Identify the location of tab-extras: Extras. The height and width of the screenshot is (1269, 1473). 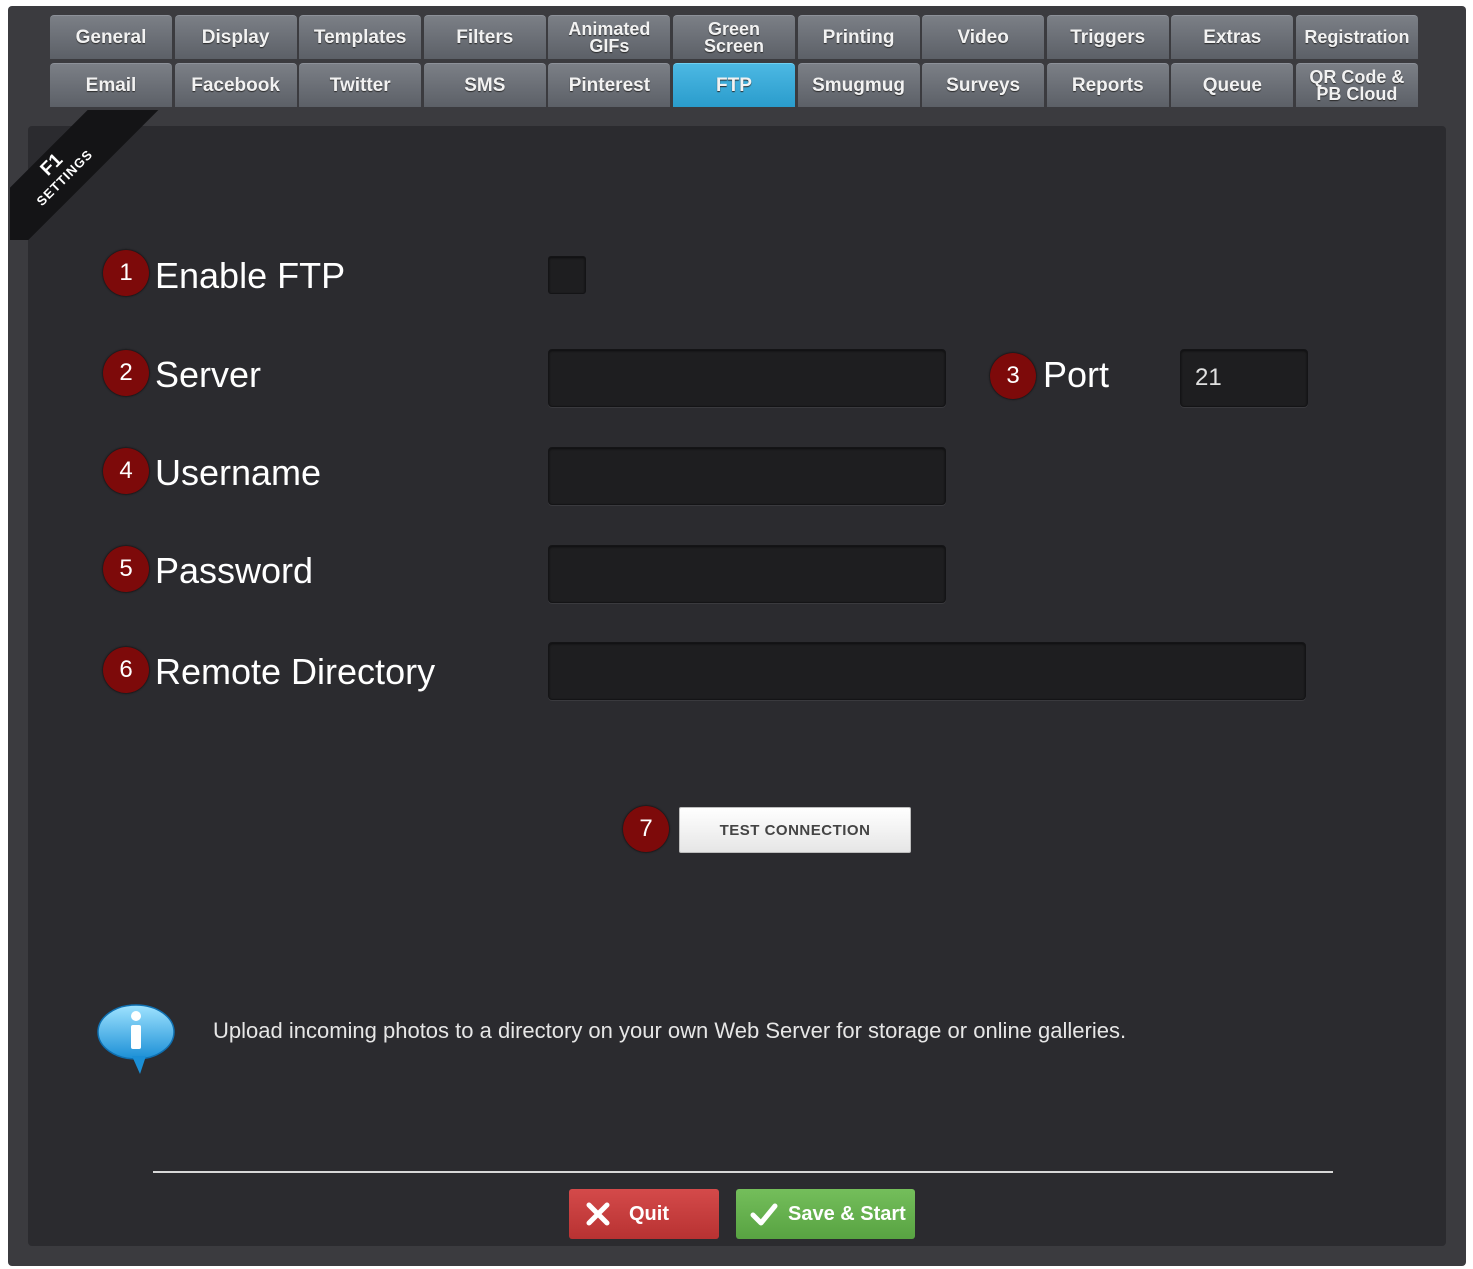
(1232, 37).